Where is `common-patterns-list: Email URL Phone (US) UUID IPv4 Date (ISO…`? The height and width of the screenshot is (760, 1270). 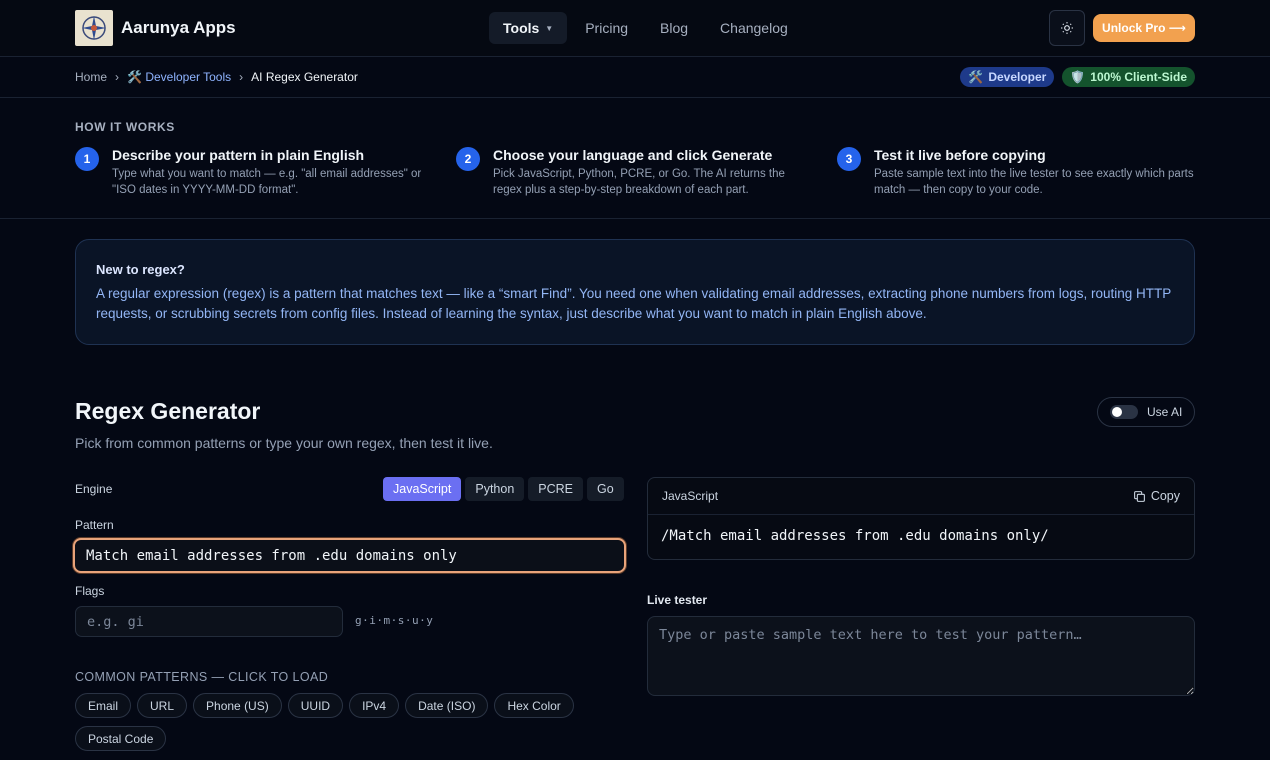
common-patterns-list: Email URL Phone (US) UUID IPv4 Date (ISO… is located at coordinates (335, 722).